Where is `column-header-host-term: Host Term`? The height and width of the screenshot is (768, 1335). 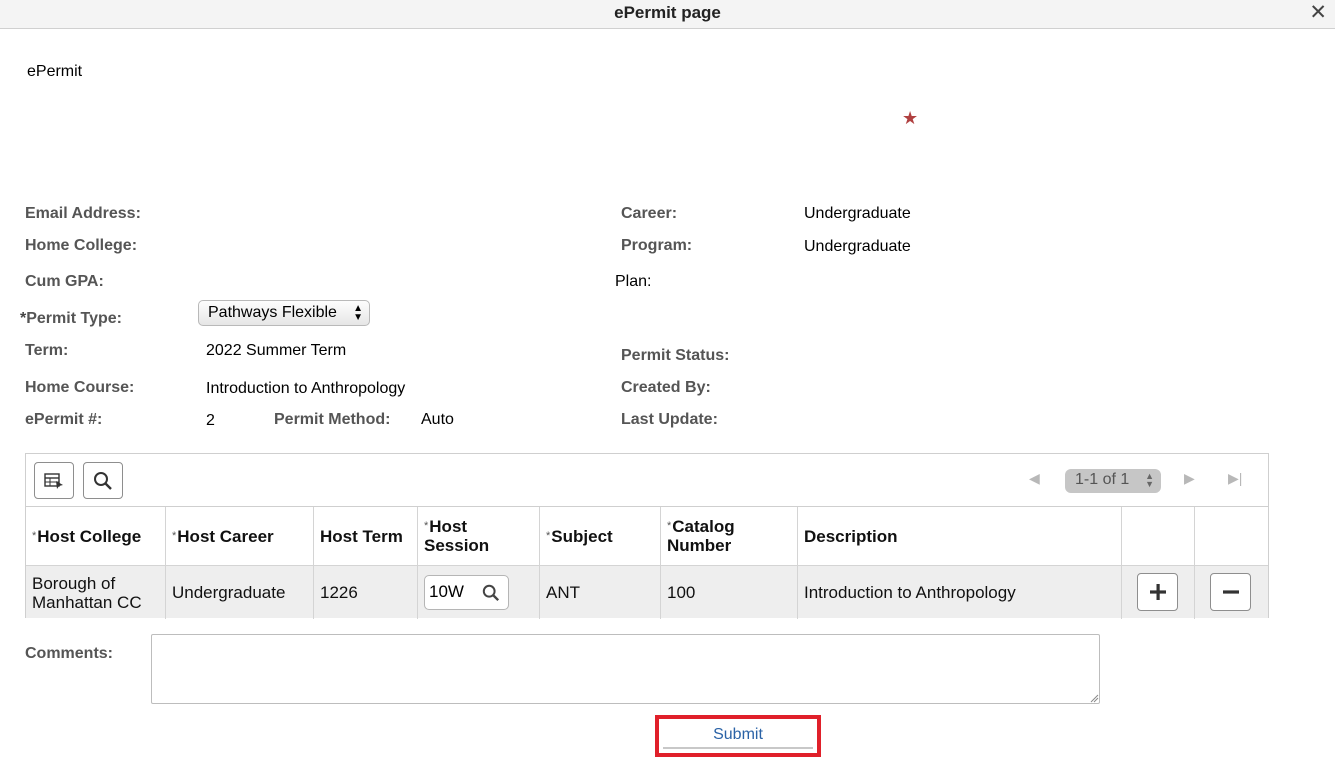
column-header-host-term: Host Term is located at coordinates (366, 536).